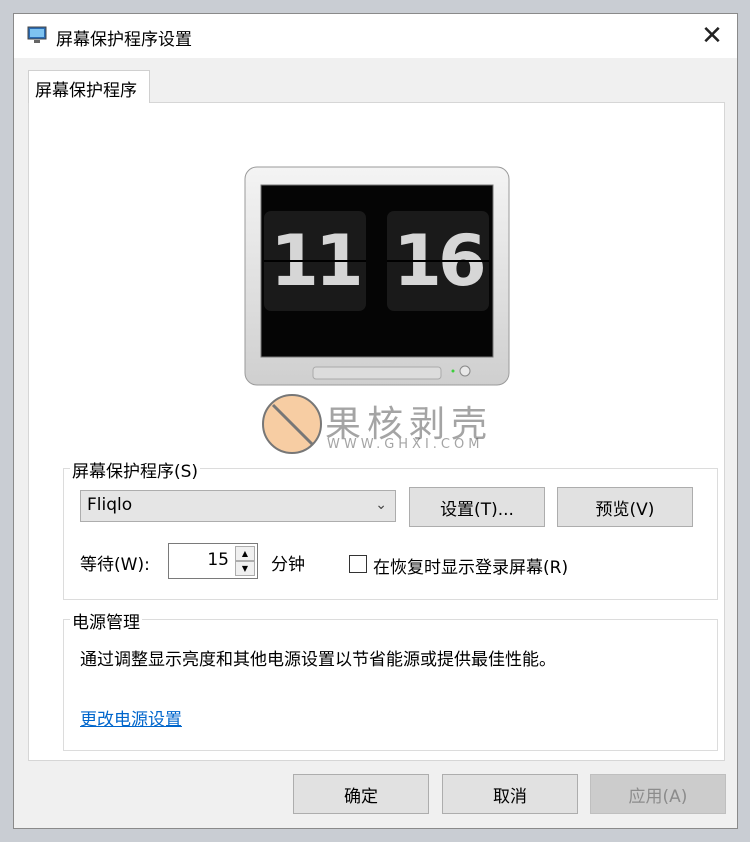 Image resolution: width=750 pixels, height=842 pixels. I want to click on close-icon: ✕, so click(712, 36).